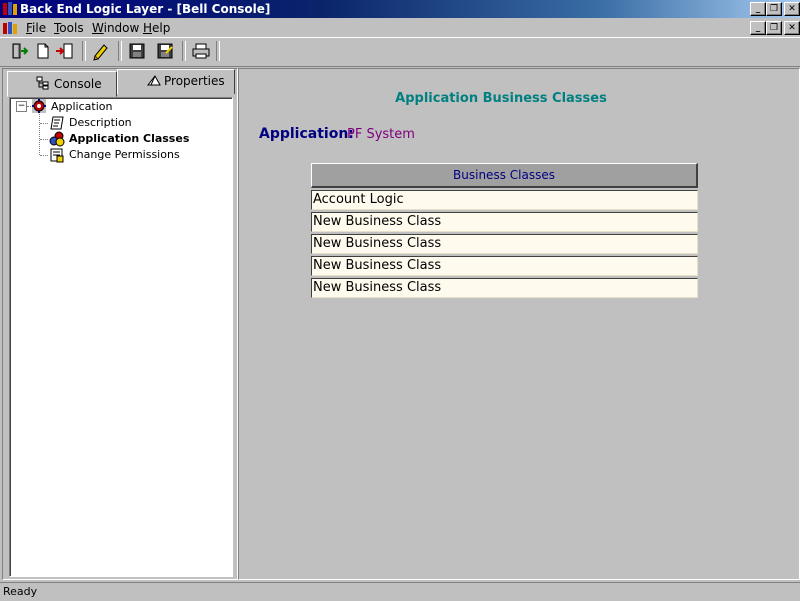  What do you see at coordinates (148, 28) in the screenshot?
I see `menu-help-mnemonic: H` at bounding box center [148, 28].